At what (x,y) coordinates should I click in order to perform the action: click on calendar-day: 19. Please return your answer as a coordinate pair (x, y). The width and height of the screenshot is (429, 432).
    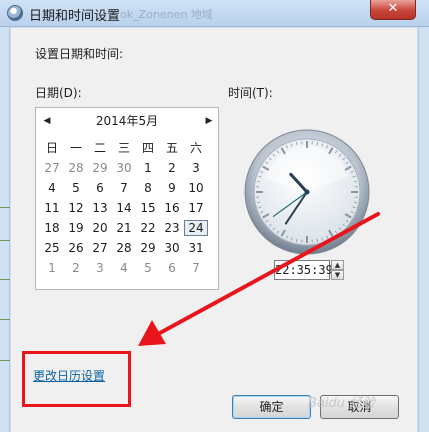
    Looking at the image, I should click on (76, 228).